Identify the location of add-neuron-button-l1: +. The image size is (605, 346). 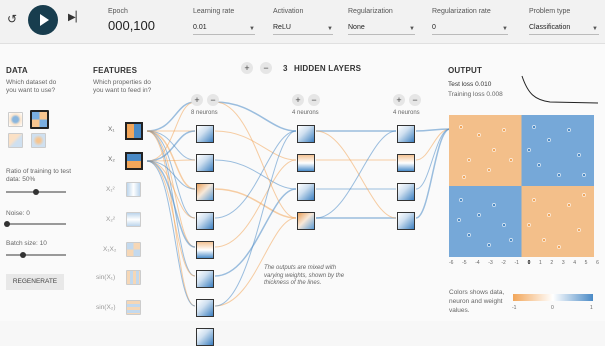
(197, 100).